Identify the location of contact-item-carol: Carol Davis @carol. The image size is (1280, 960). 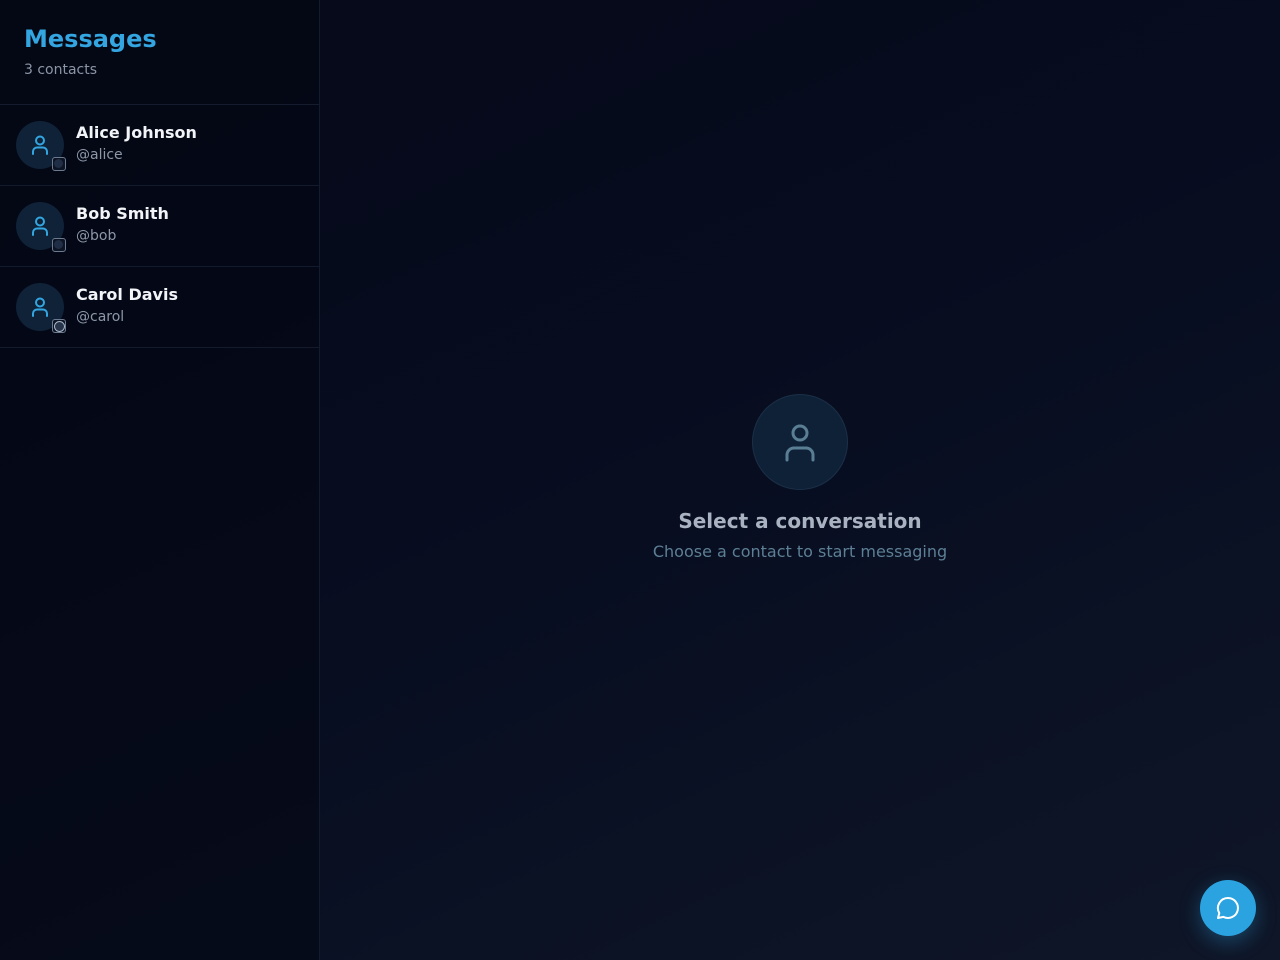
(159, 307).